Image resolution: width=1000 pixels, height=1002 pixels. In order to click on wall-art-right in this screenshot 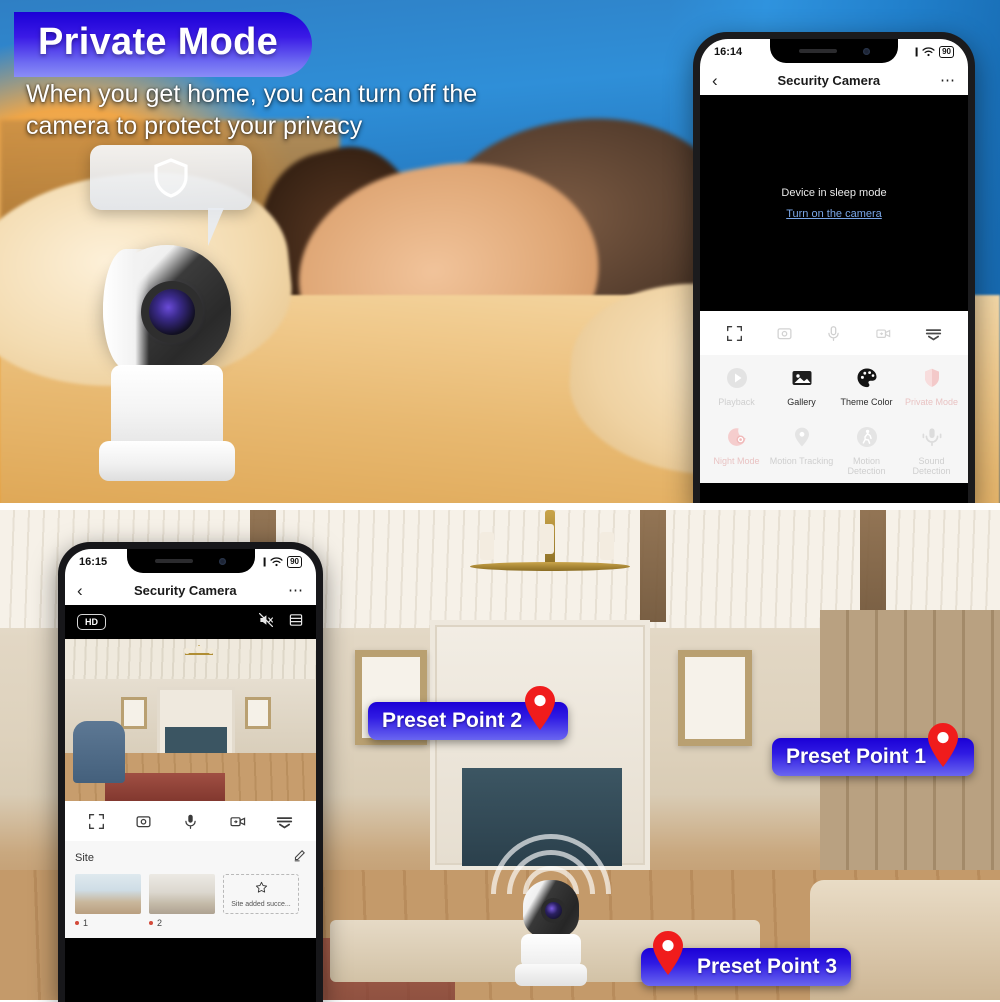, I will do `click(715, 698)`.